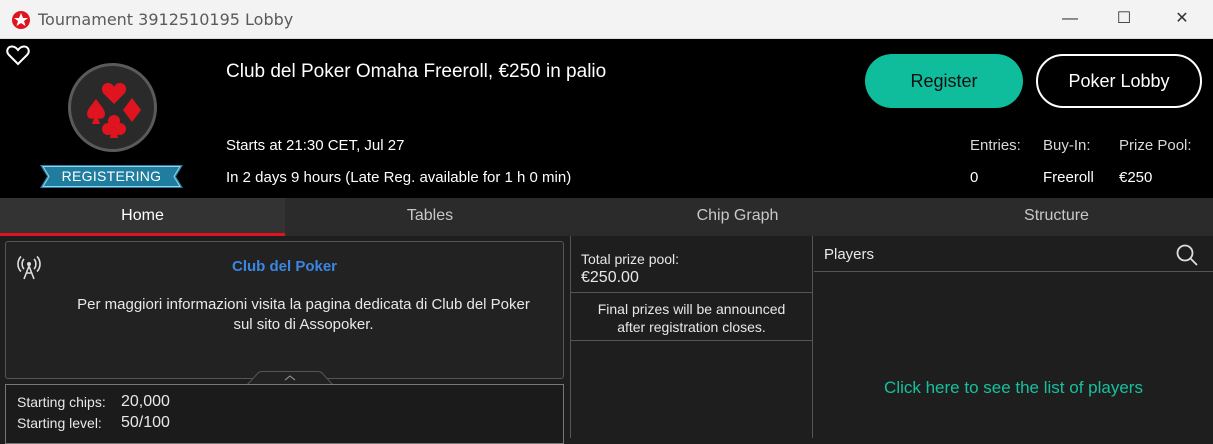 The width and height of the screenshot is (1213, 444). I want to click on search-icon, so click(1187, 255).